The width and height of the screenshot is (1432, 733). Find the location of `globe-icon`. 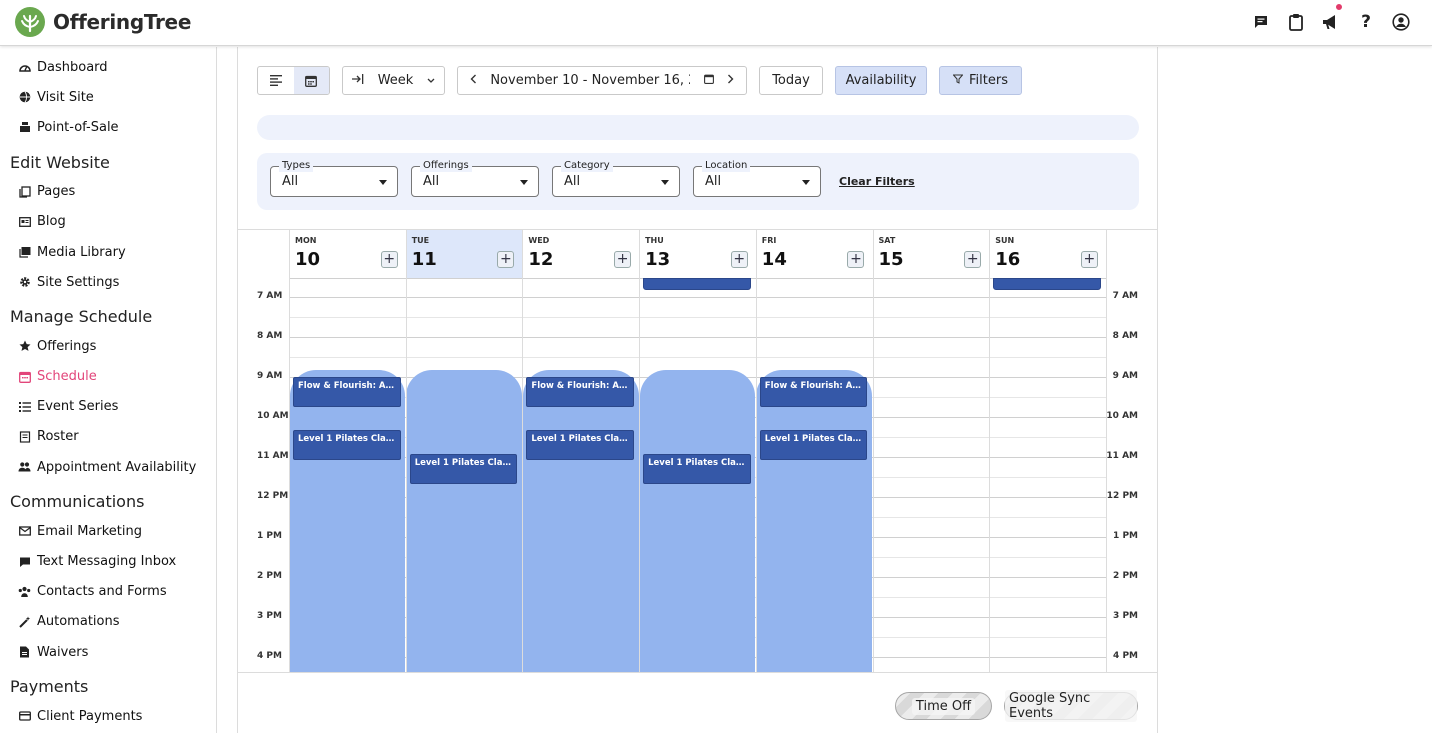

globe-icon is located at coordinates (24, 97).